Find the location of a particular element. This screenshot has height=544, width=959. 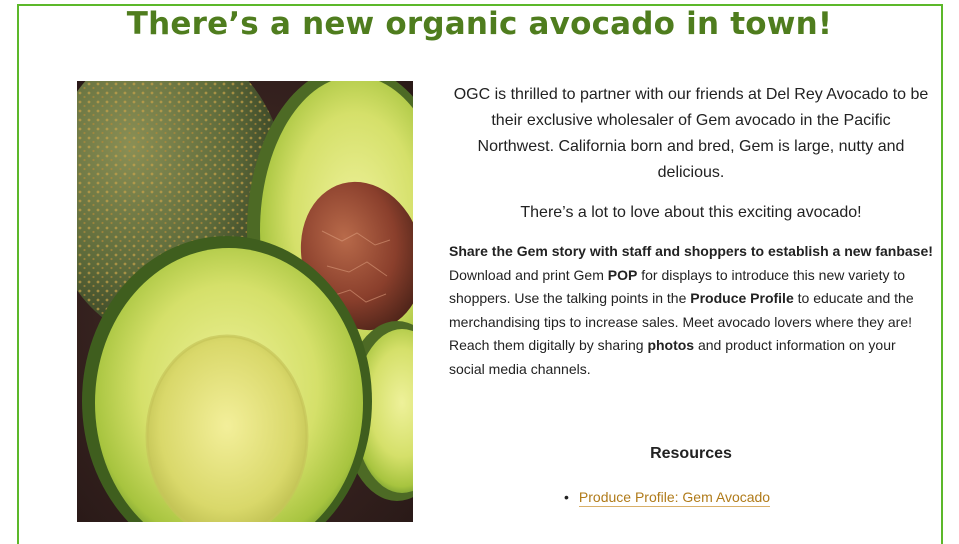

body-bold-2: POP is located at coordinates (622, 274).